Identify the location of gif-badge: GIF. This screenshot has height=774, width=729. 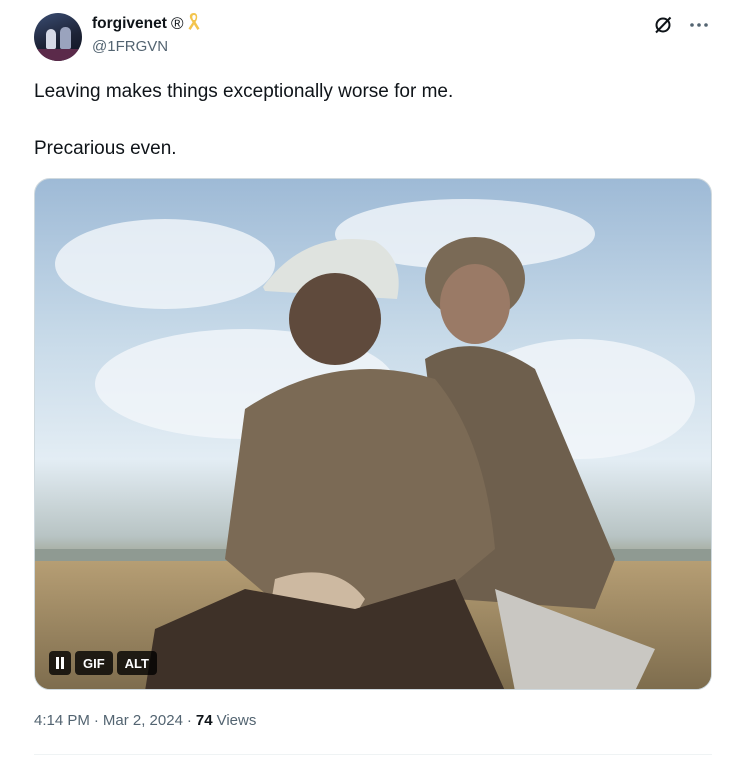
(94, 663).